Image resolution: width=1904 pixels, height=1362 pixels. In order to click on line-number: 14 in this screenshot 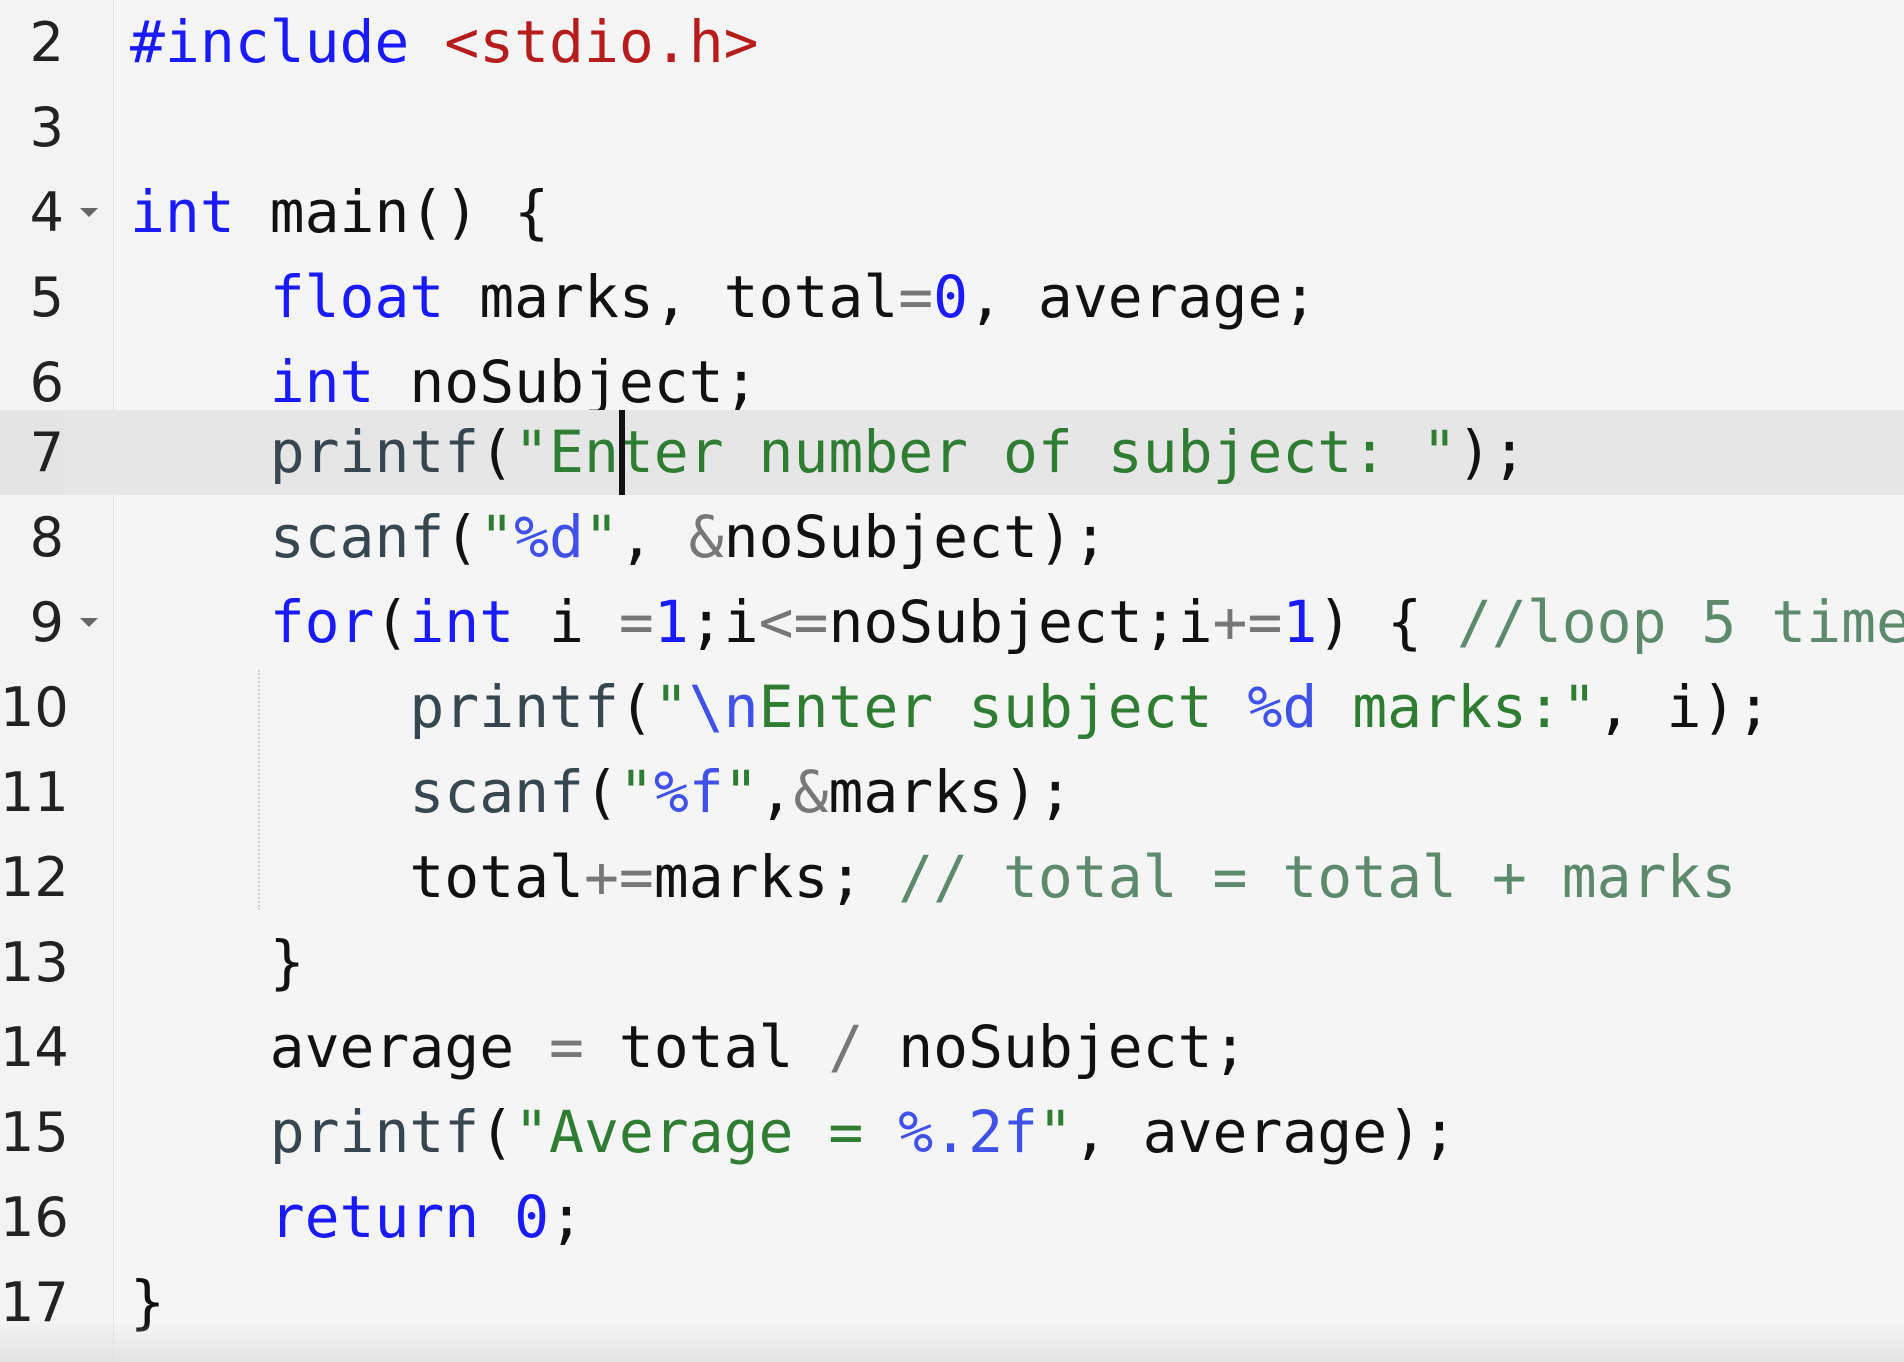, I will do `click(34, 1047)`.